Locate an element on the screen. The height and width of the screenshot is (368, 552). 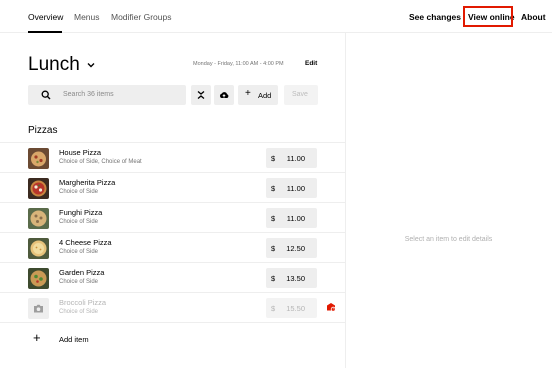
view-online-highlight is located at coordinates (488, 16).